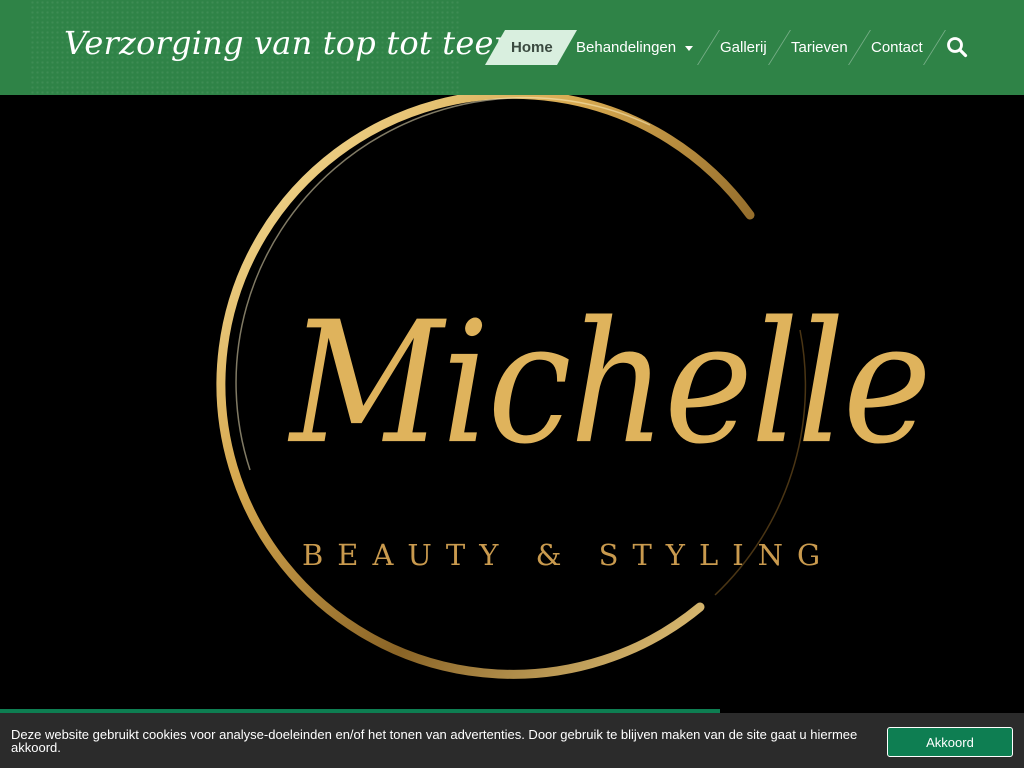 The image size is (1024, 768). I want to click on chevron-down-icon, so click(689, 48).